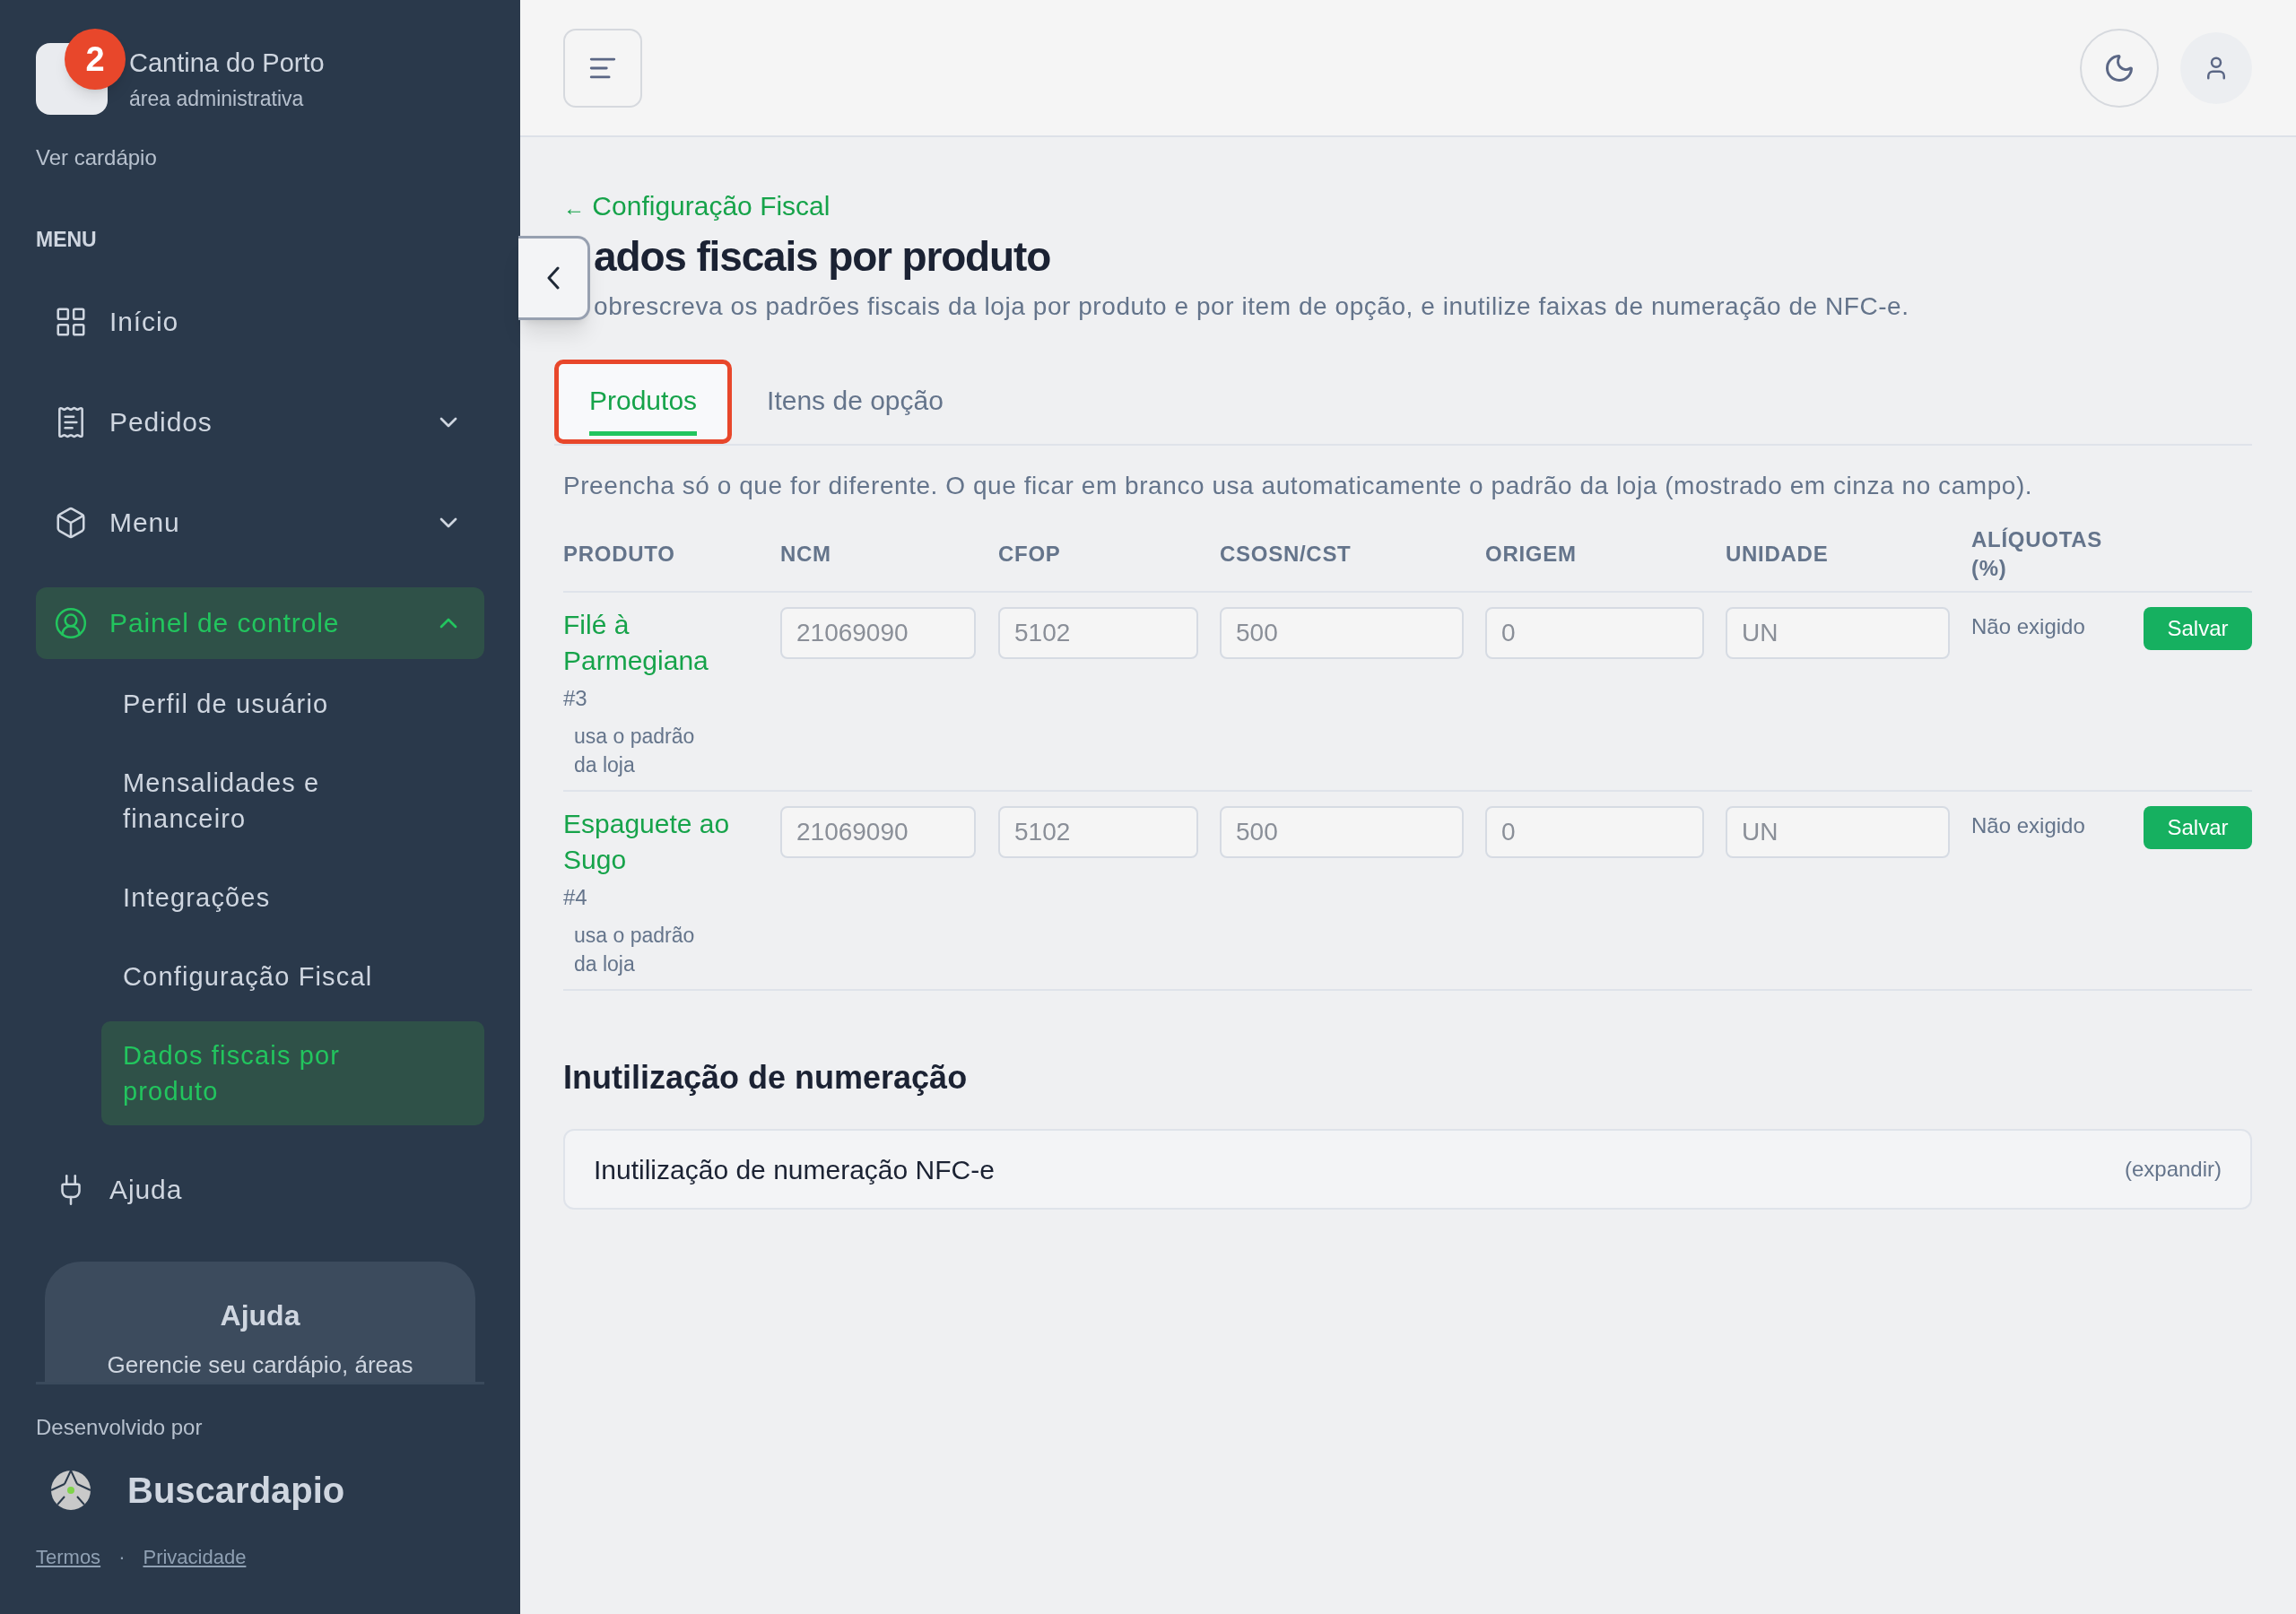  I want to click on column-header: CSOSN/CST, so click(1286, 554).